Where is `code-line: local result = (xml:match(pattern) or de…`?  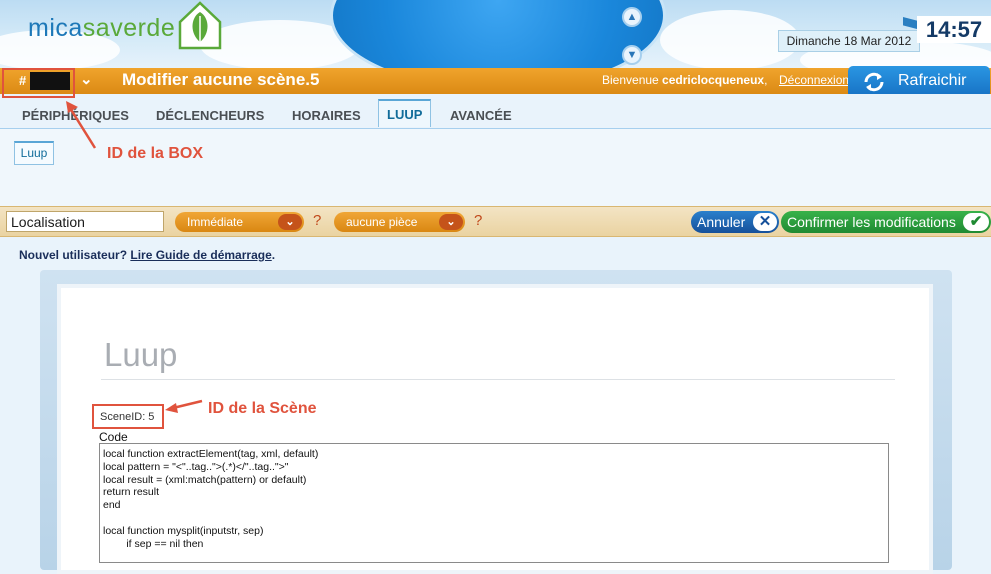
code-line: local result = (xml:match(pattern) or de… is located at coordinates (205, 479).